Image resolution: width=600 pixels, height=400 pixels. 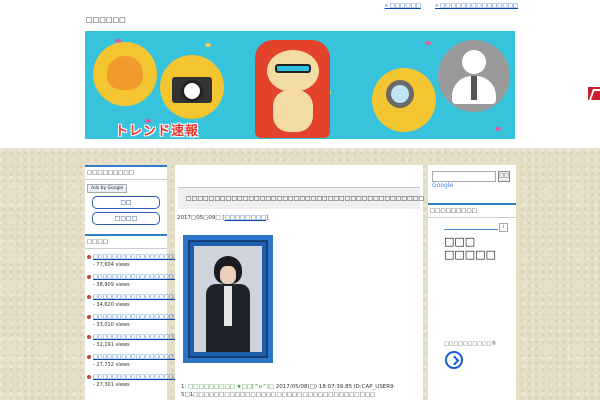 I want to click on sidebar-button-1: □□, so click(x=126, y=202).